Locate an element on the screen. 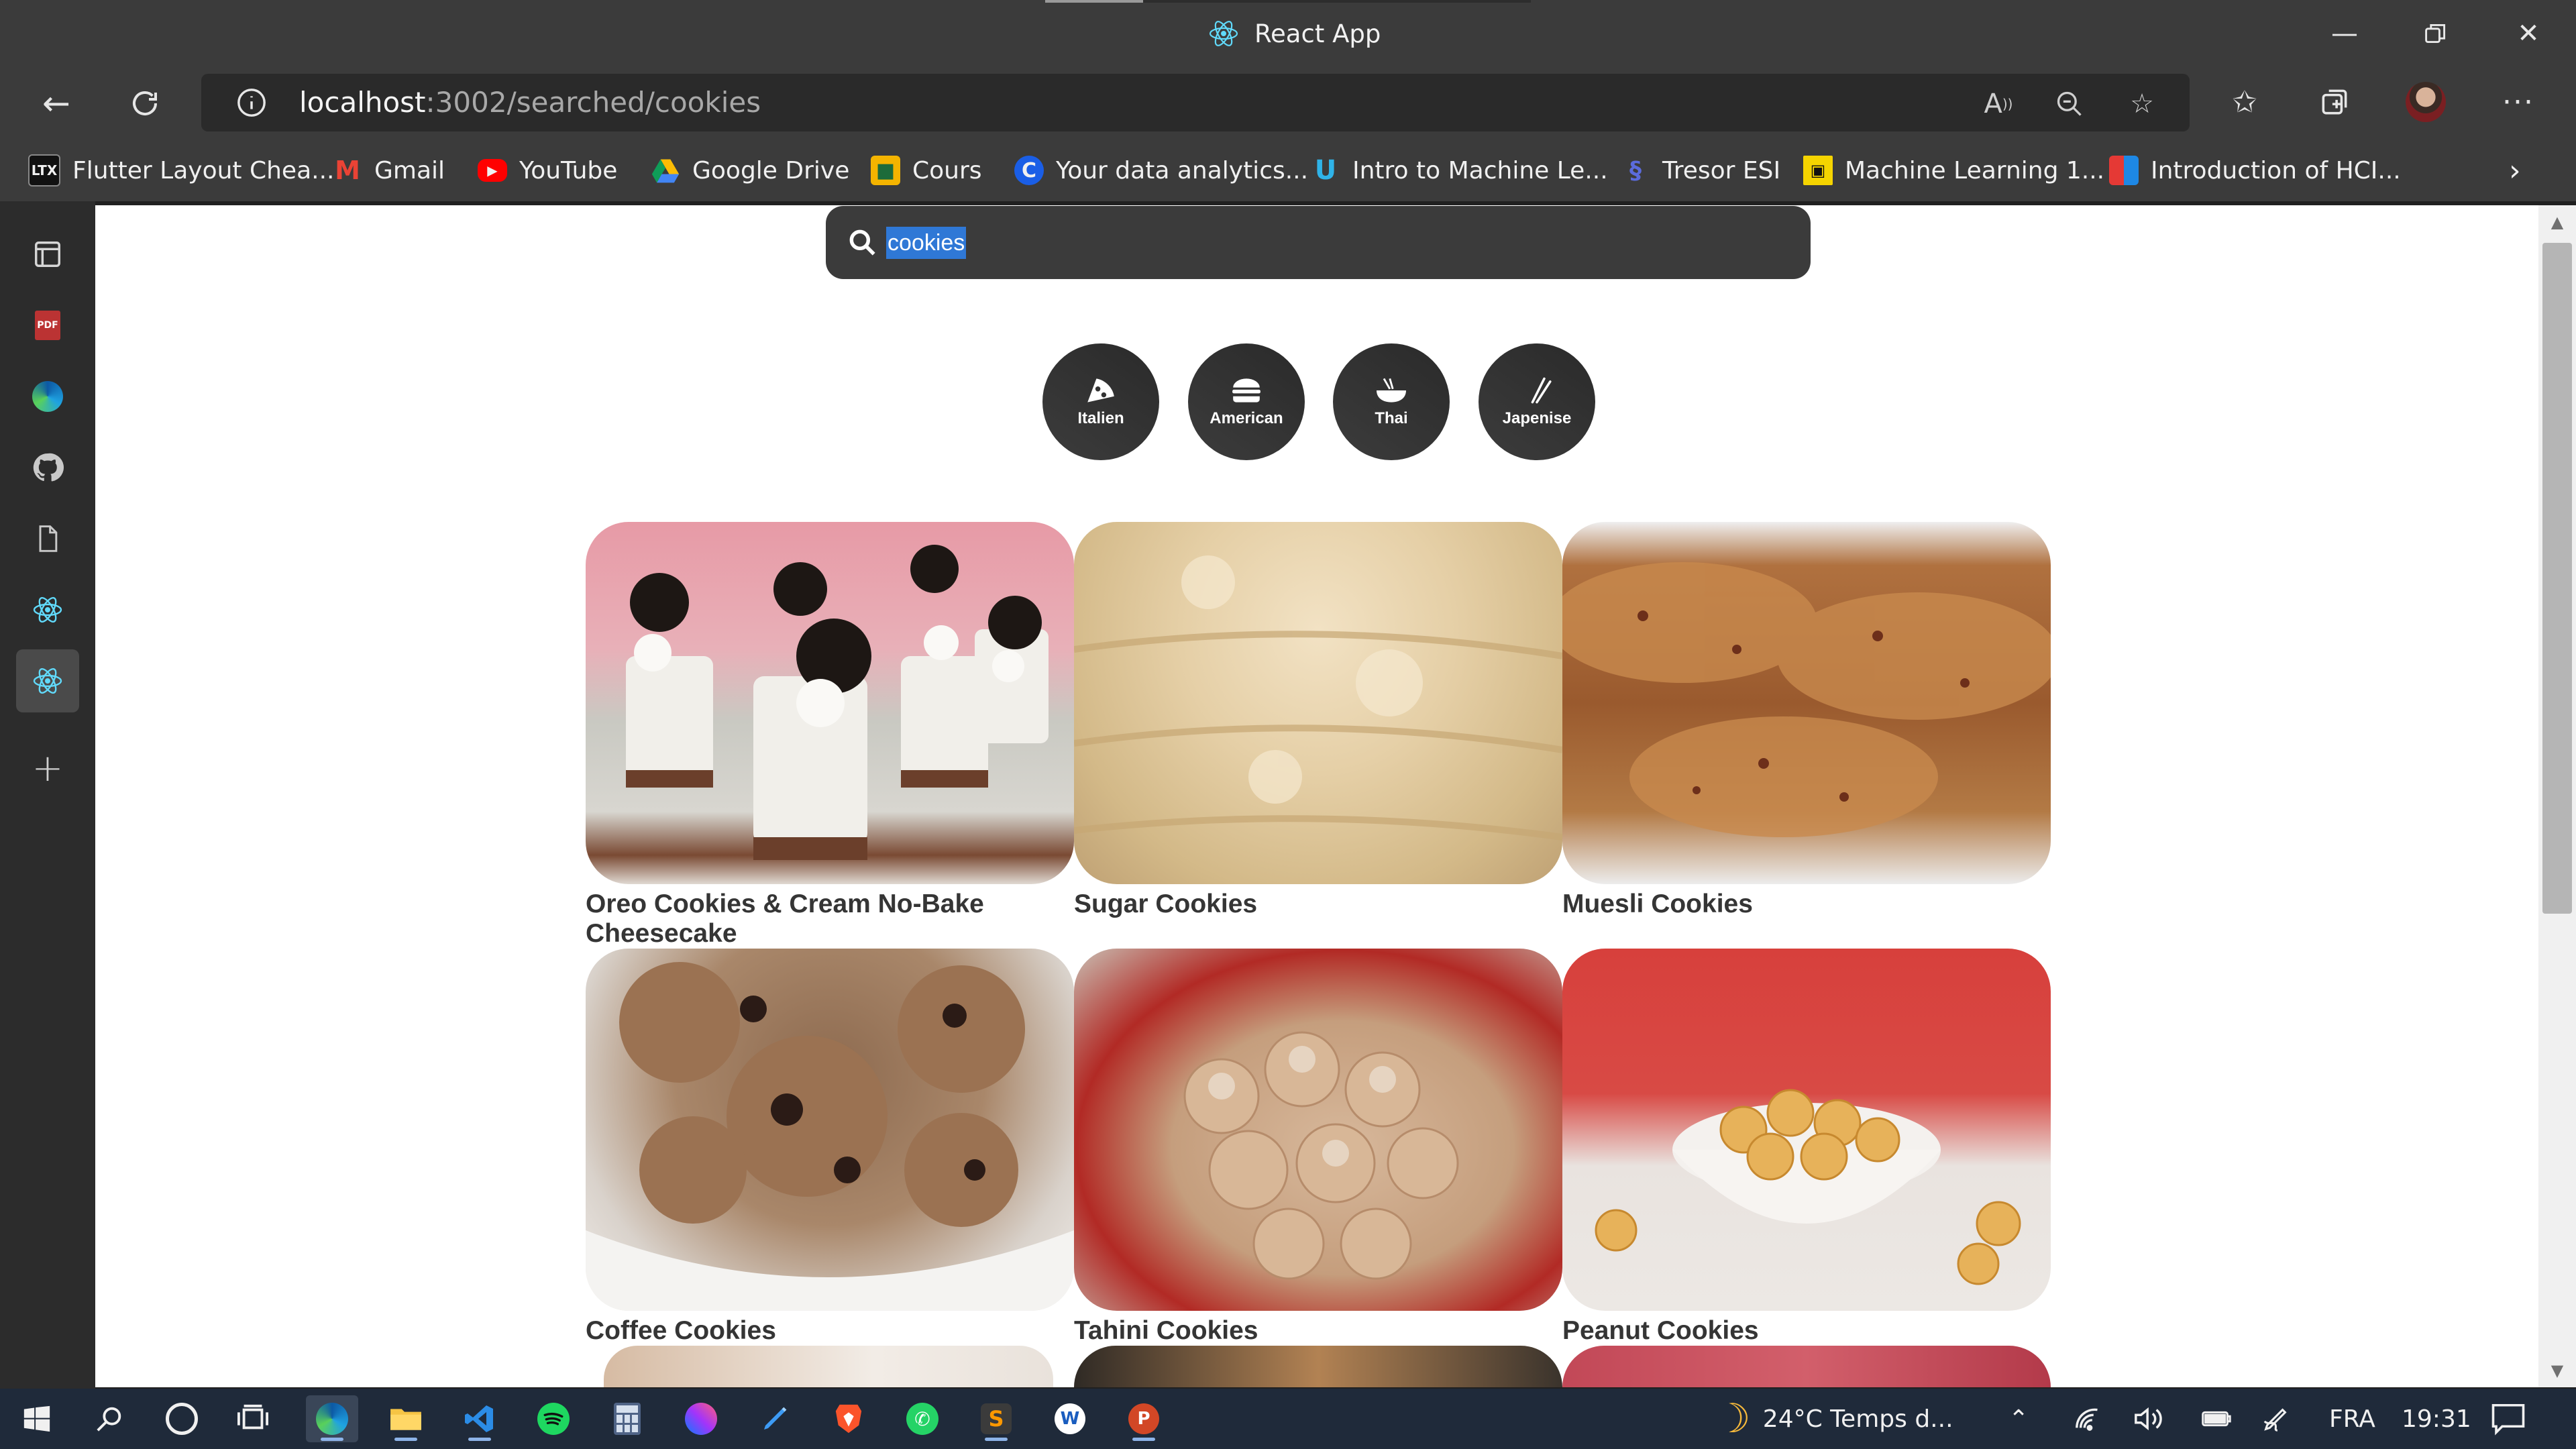 This screenshot has width=2576, height=1449. notification-center-icon is located at coordinates (2508, 1419).